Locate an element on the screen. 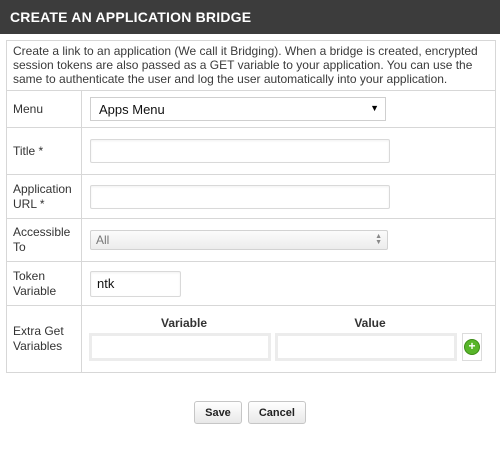  value-column-header: Value is located at coordinates (370, 322).